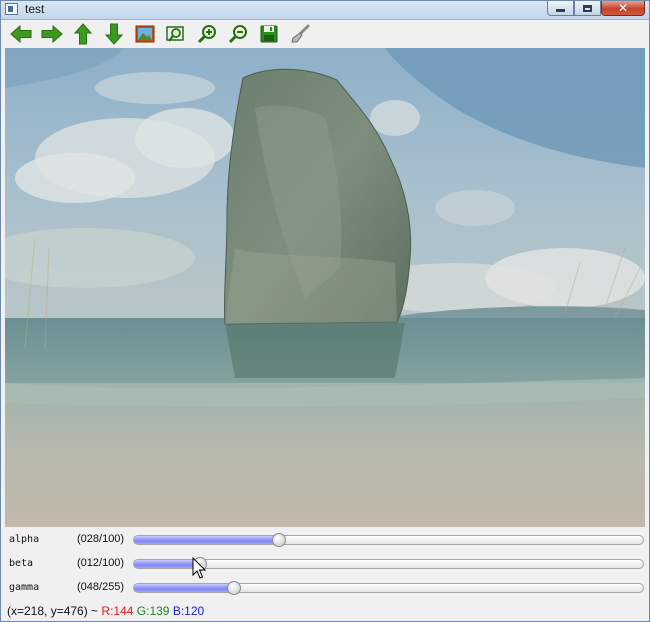 The width and height of the screenshot is (650, 622). Describe the element at coordinates (153, 611) in the screenshot. I see `status-green: G:139` at that location.